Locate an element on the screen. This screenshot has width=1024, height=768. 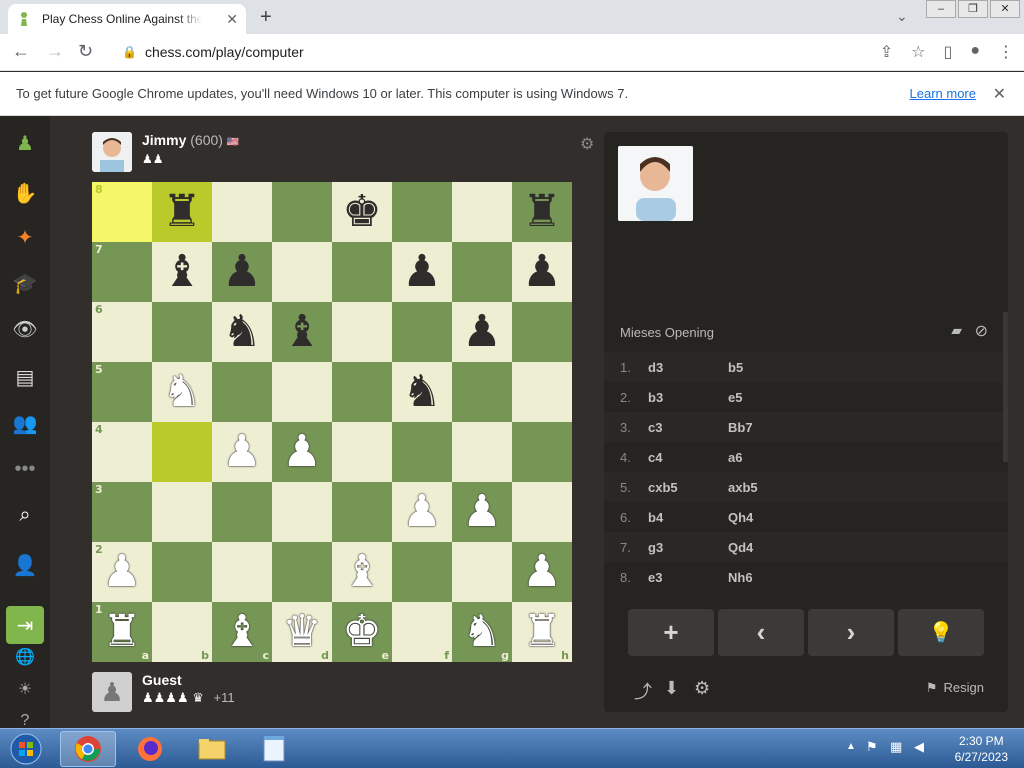
square-f7: ♟ is located at coordinates (422, 272).